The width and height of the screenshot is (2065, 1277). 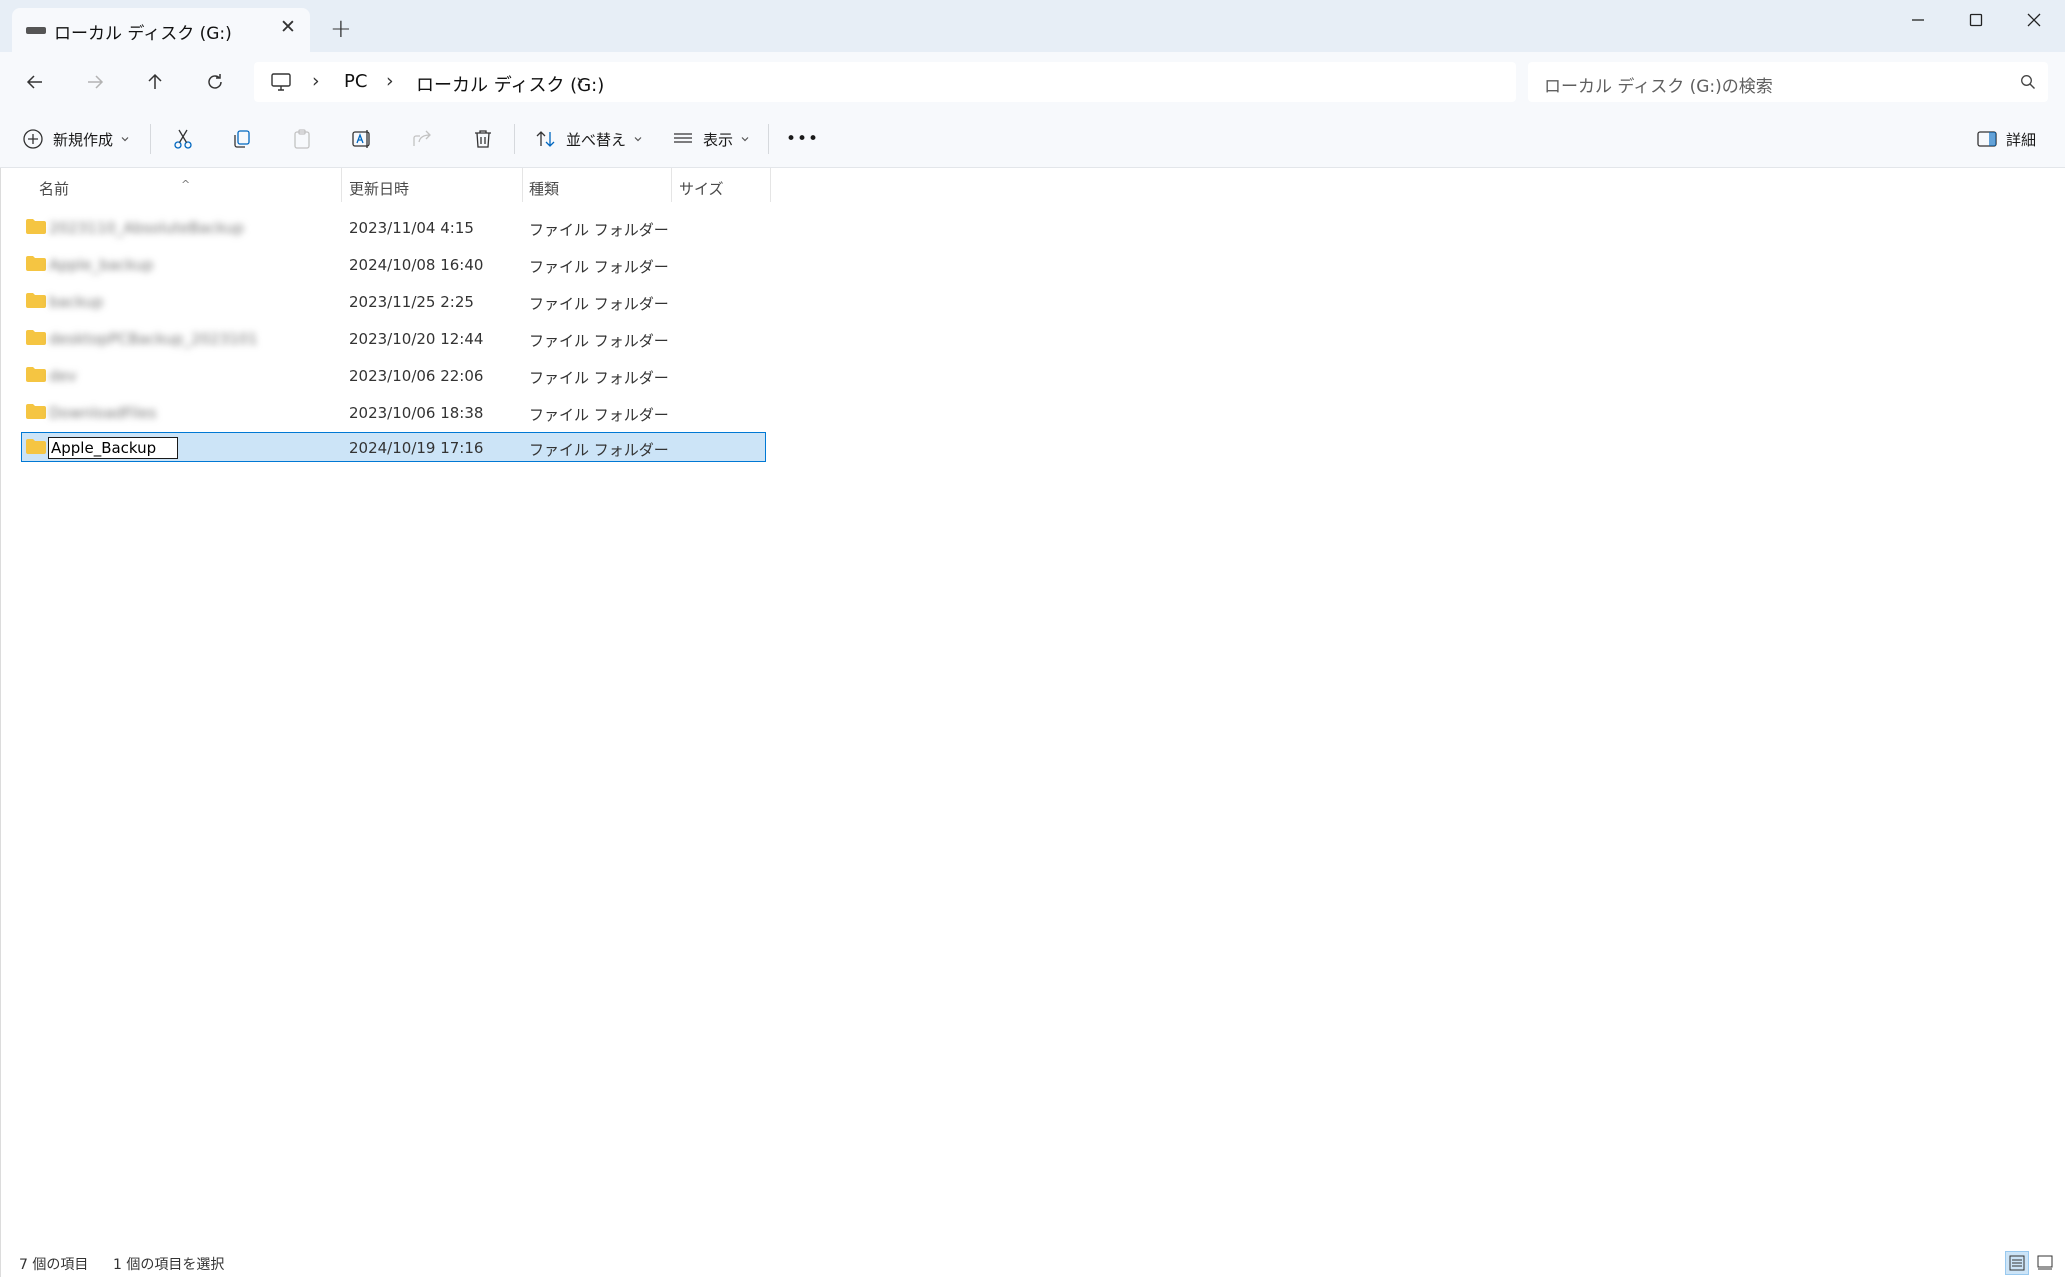 I want to click on file-modified: 2023/10/20 12:44, so click(x=416, y=339).